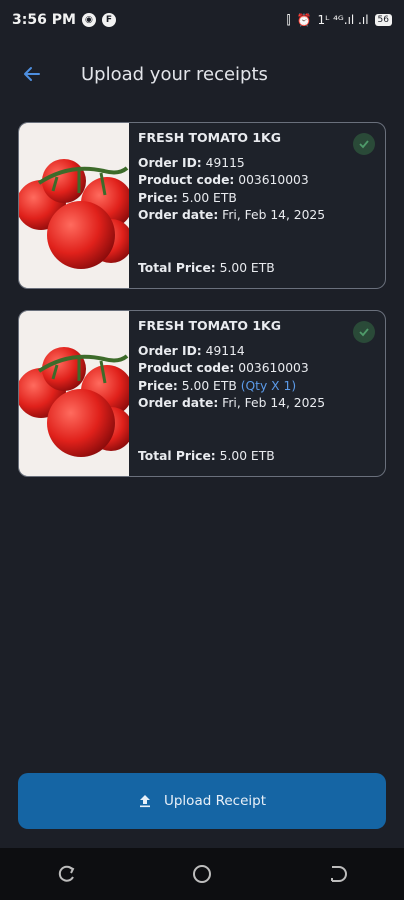 This screenshot has height=900, width=404. I want to click on order-id-row: Order ID: 49115, so click(239, 164).